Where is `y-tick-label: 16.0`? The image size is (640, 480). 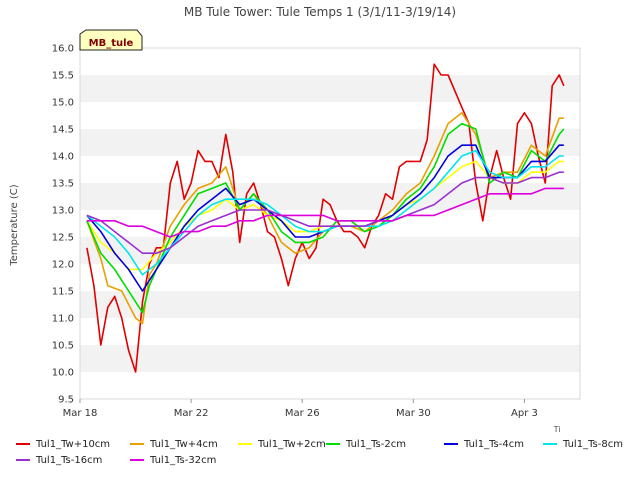 y-tick-label: 16.0 is located at coordinates (63, 49).